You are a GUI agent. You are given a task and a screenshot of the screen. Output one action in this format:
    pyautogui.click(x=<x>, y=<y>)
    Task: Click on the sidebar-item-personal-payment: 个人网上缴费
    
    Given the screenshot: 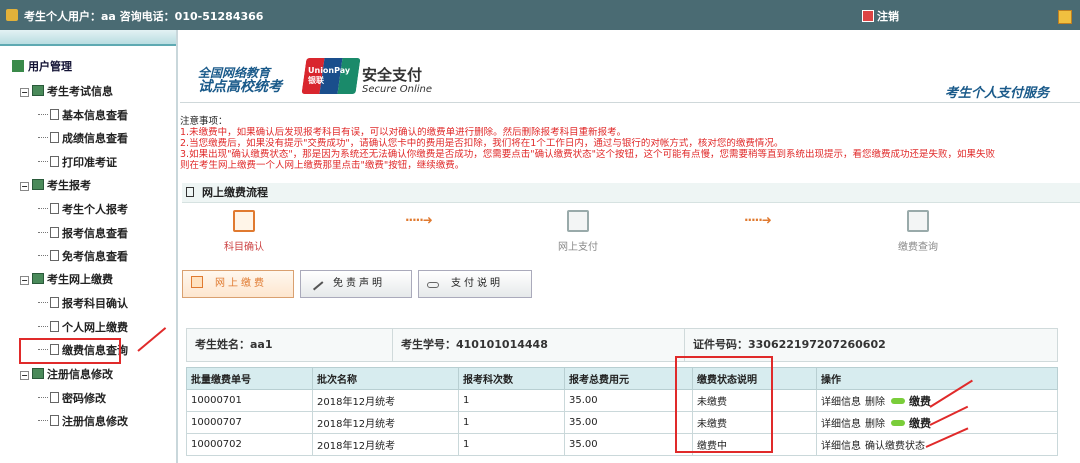 What is the action you would take?
    pyautogui.click(x=97, y=327)
    